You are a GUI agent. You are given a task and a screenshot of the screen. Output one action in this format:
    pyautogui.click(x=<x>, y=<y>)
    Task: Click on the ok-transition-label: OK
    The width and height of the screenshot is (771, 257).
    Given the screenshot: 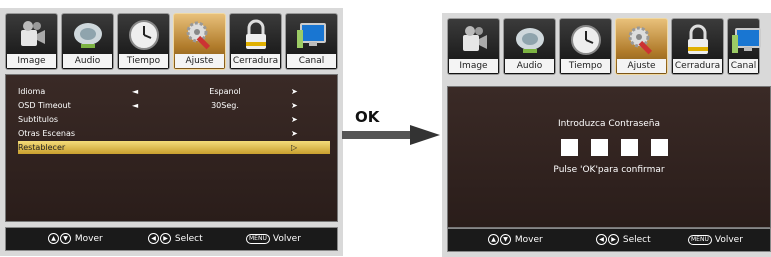 What is the action you would take?
    pyautogui.click(x=367, y=117)
    